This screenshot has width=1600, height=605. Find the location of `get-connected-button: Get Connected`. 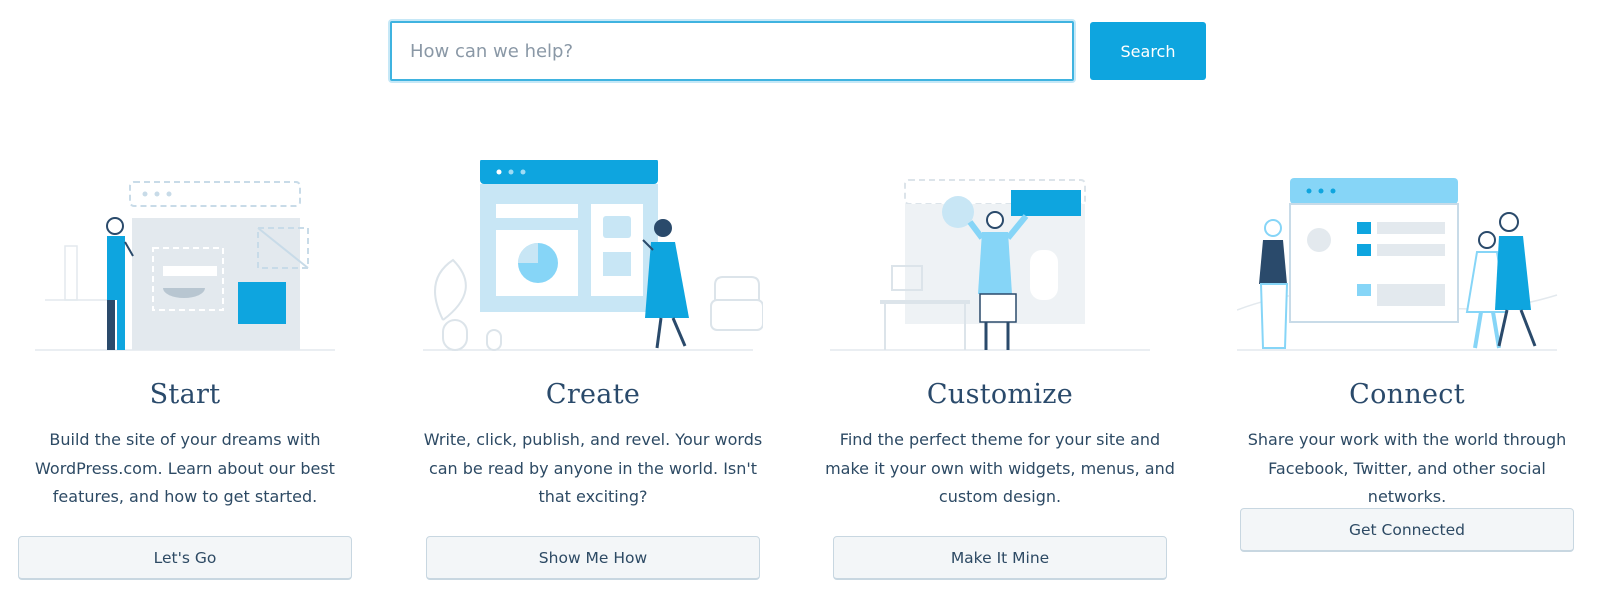

get-connected-button: Get Connected is located at coordinates (1407, 530).